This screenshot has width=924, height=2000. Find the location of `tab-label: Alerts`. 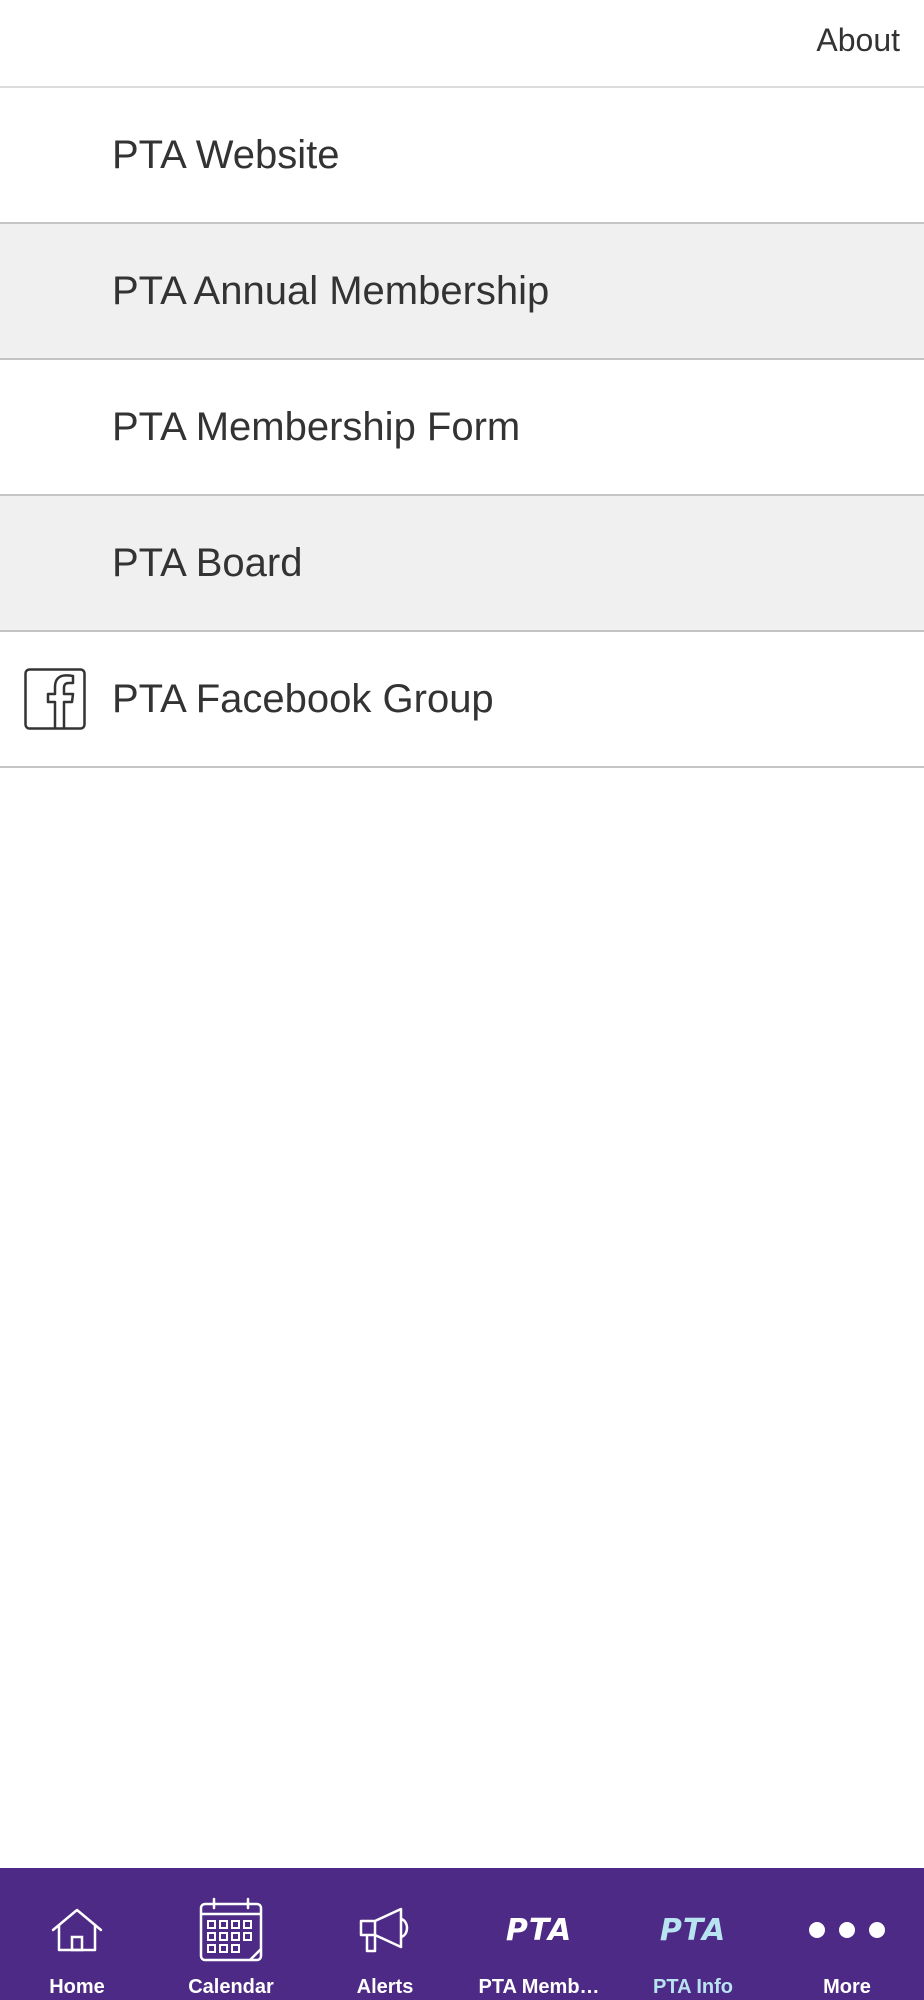

tab-label: Alerts is located at coordinates (385, 1987).